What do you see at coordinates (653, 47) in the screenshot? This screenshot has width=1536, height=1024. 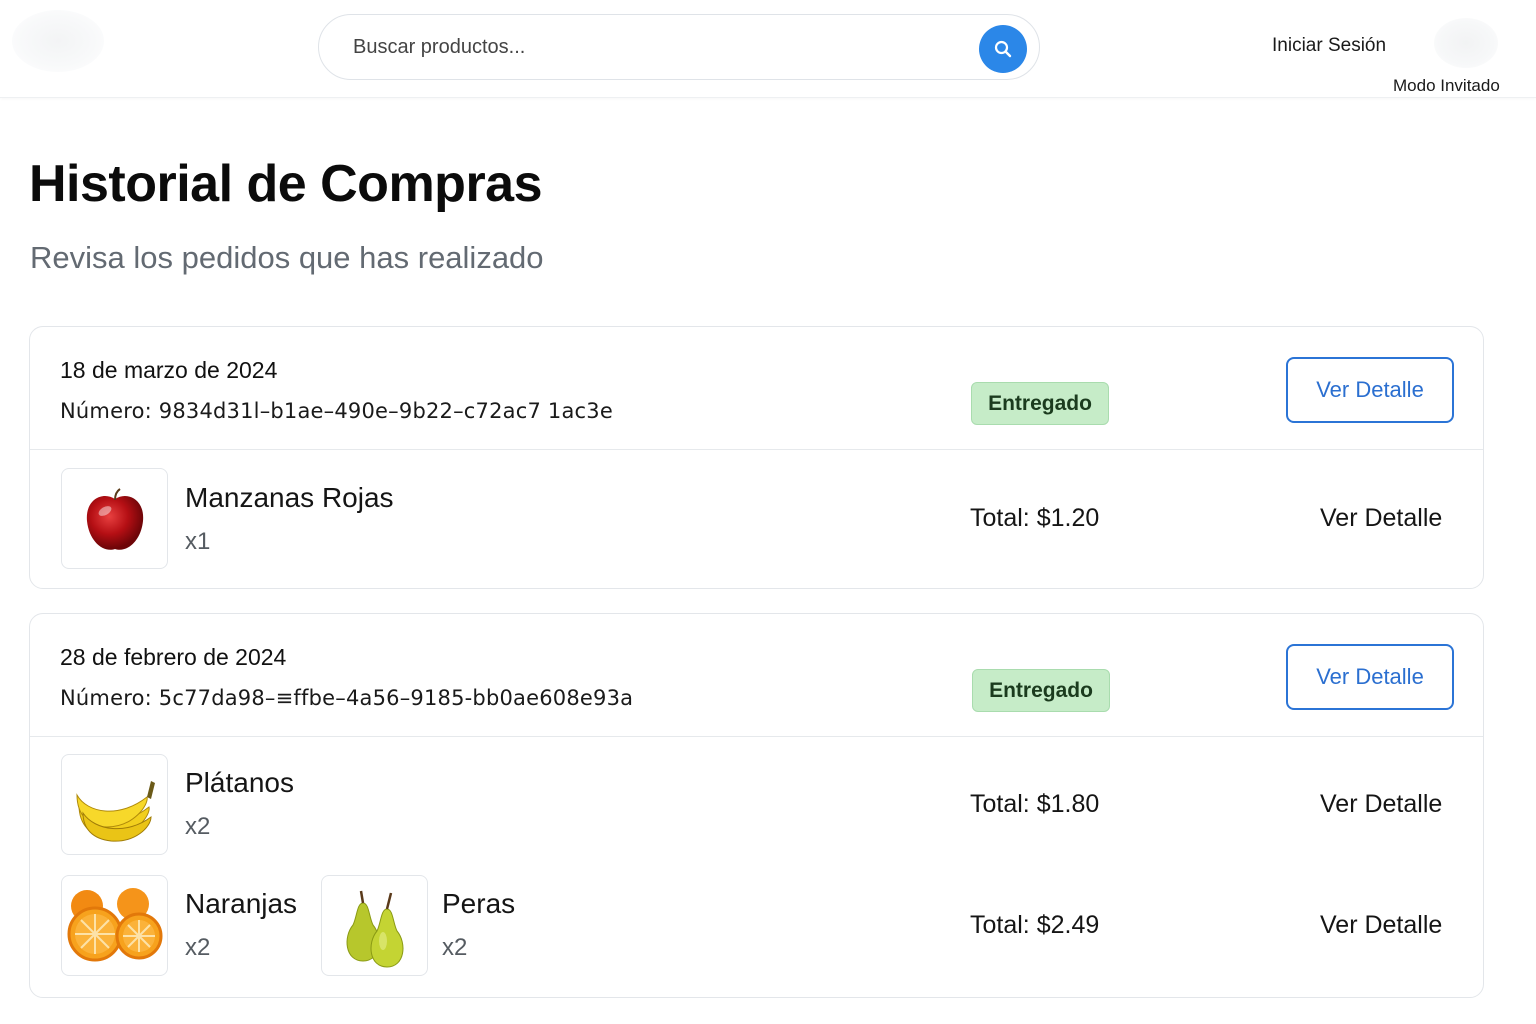 I see `search-input` at bounding box center [653, 47].